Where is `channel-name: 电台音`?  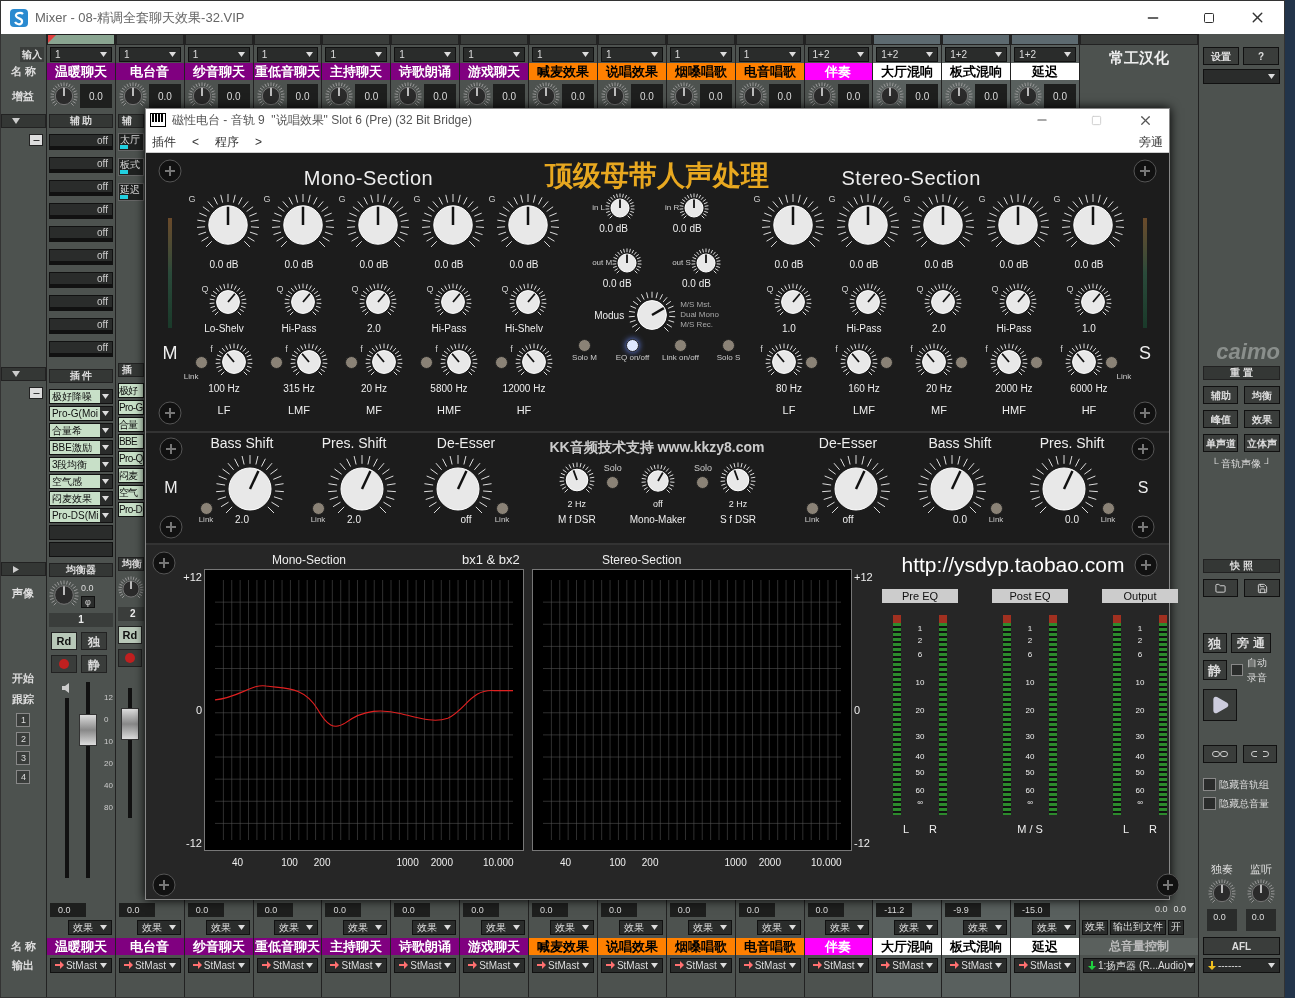 channel-name: 电台音 is located at coordinates (149, 946).